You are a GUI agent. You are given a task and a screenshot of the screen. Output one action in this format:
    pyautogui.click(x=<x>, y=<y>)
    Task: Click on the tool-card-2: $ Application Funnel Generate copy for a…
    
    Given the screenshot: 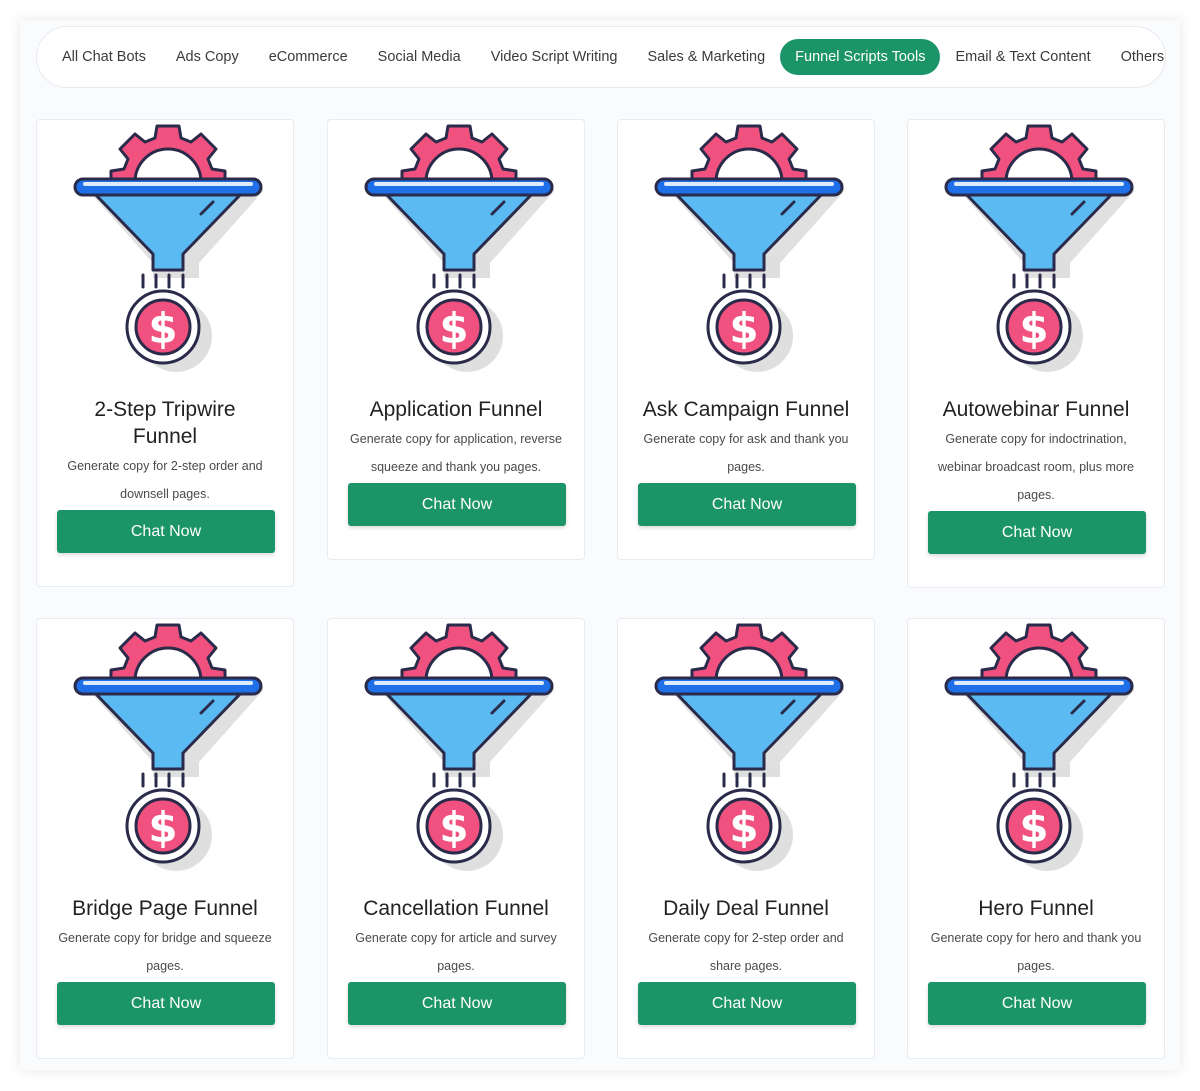 What is the action you would take?
    pyautogui.click(x=456, y=339)
    